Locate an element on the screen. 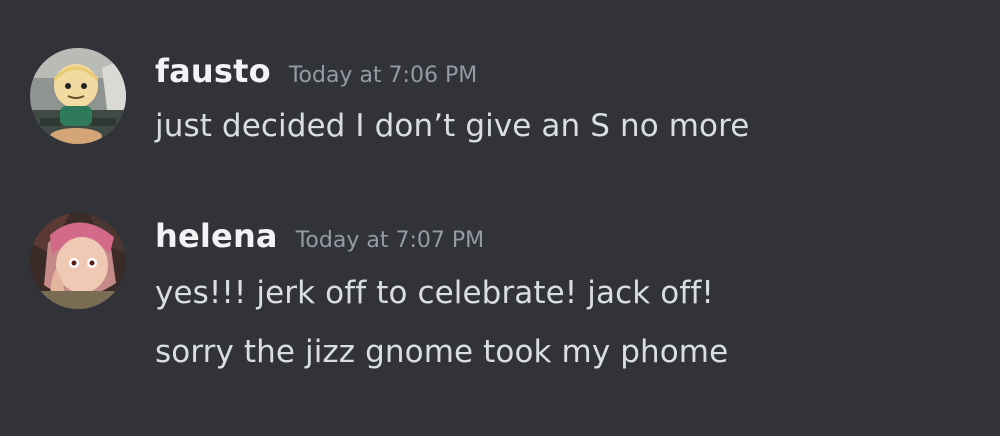 The height and width of the screenshot is (436, 1000). timestamp: Today at 7:07 PM is located at coordinates (390, 240).